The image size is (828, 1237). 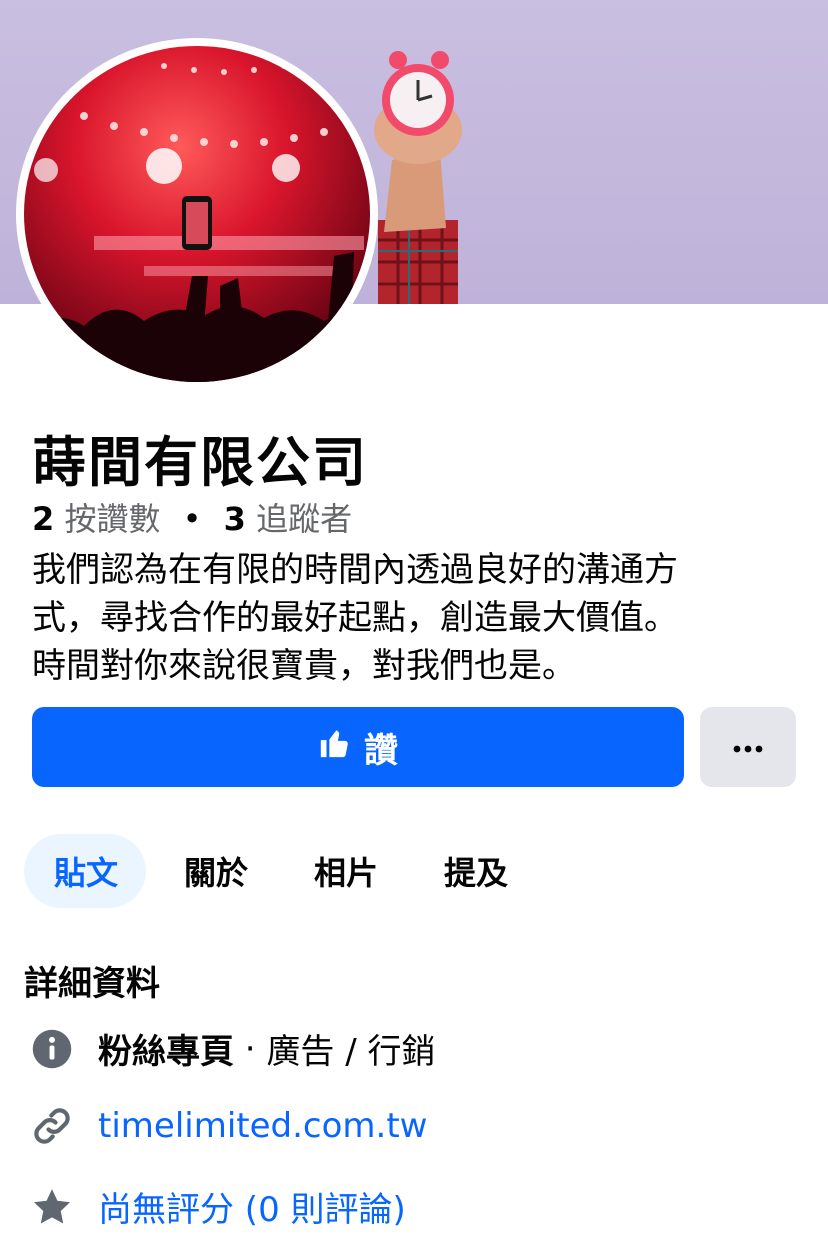 What do you see at coordinates (304, 519) in the screenshot?
I see `followers-label: 追蹤者` at bounding box center [304, 519].